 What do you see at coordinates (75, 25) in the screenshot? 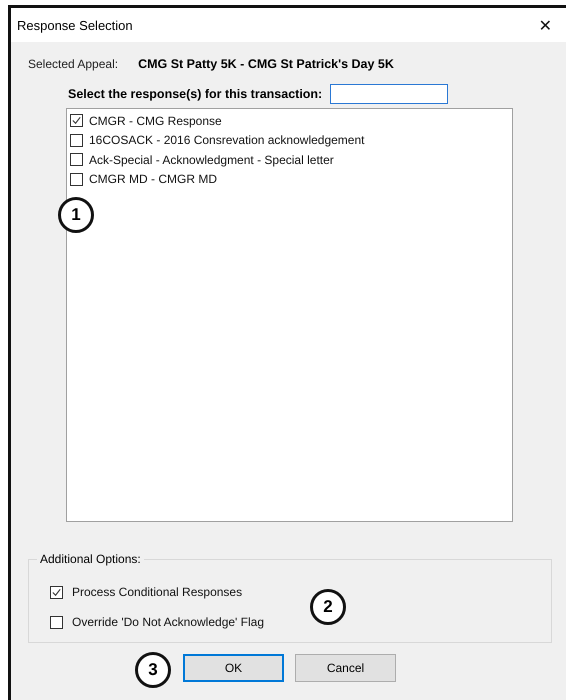
I see `window-title: Response Selection` at bounding box center [75, 25].